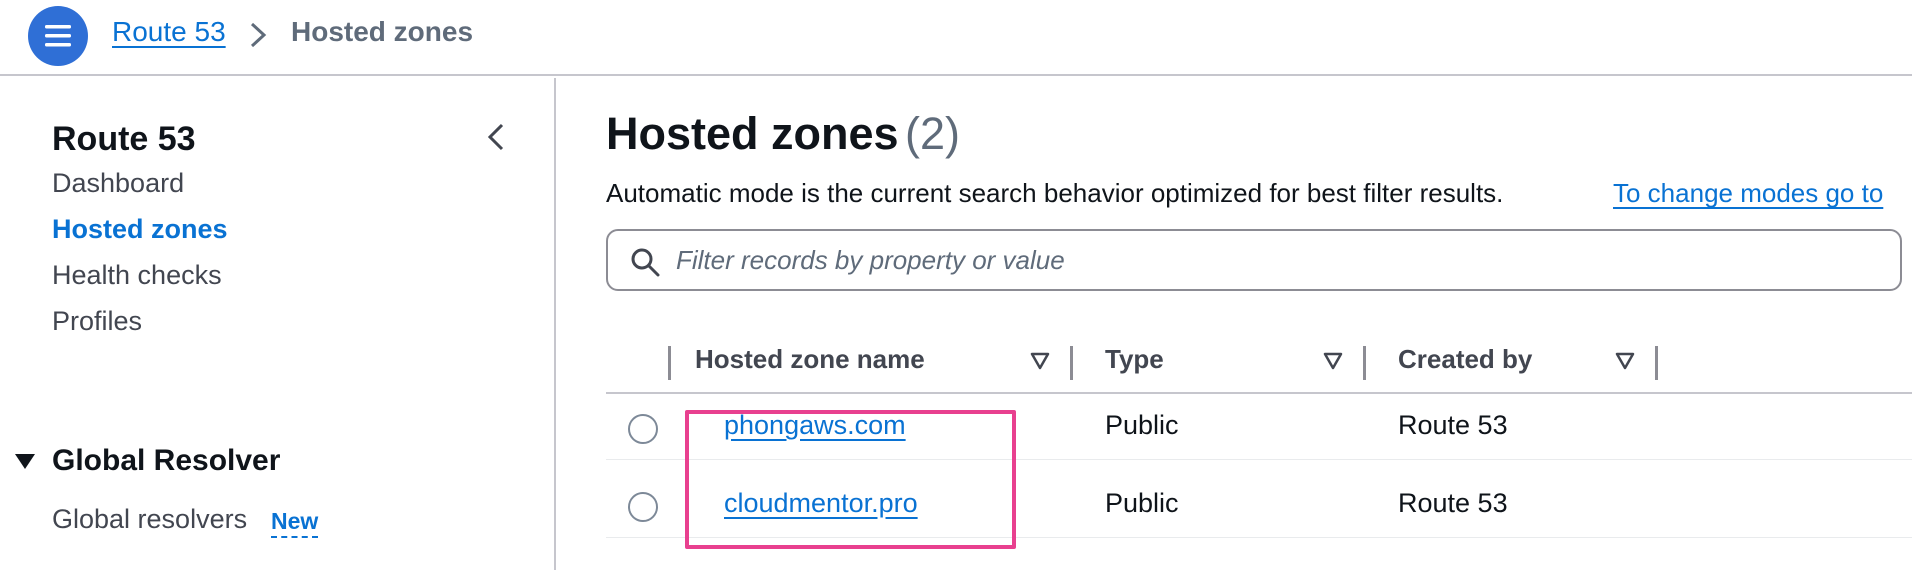 This screenshot has height=570, width=1912. I want to click on column-header-created-by: Created by, so click(1465, 359).